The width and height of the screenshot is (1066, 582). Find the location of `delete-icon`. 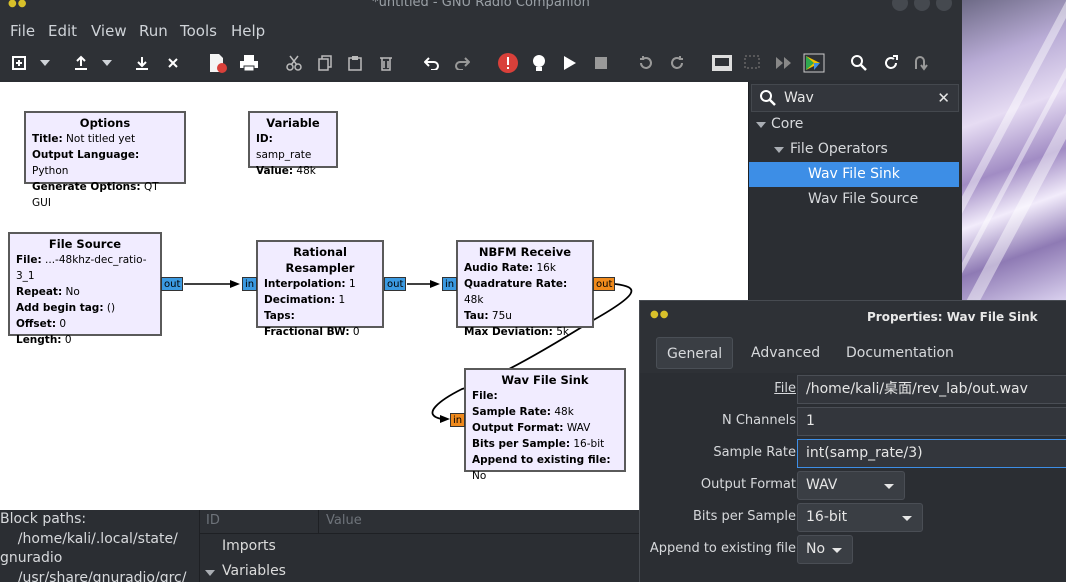

delete-icon is located at coordinates (386, 63).